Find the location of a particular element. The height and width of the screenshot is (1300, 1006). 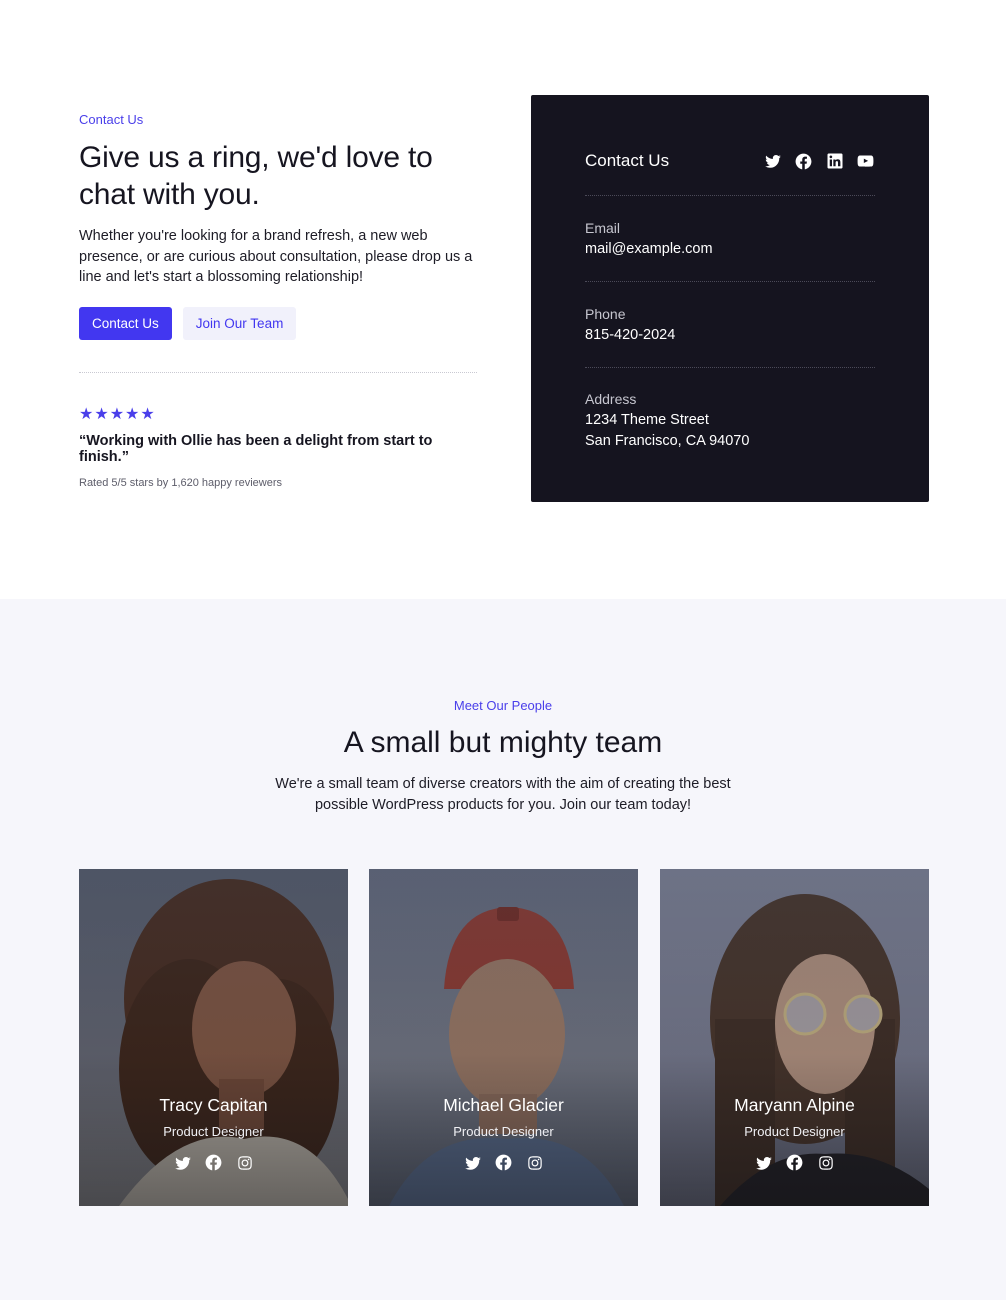

card-header: Contact Us is located at coordinates (730, 145).